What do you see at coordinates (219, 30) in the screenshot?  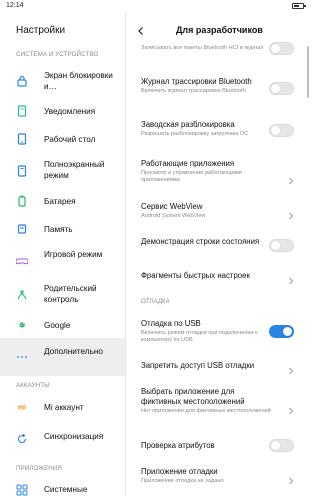 I see `page-title: Для разработчиков` at bounding box center [219, 30].